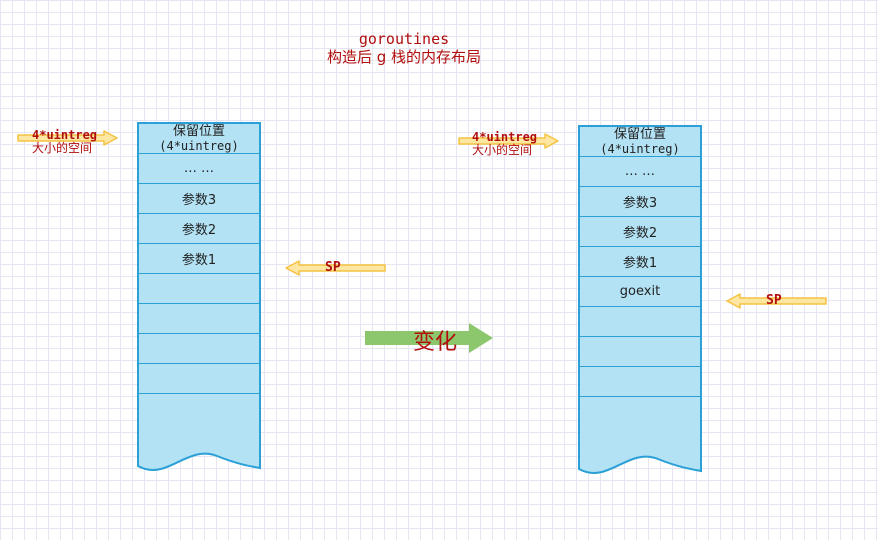 This screenshot has height=540, width=878. What do you see at coordinates (640, 262) in the screenshot?
I see `right-stack-cell: 参数1` at bounding box center [640, 262].